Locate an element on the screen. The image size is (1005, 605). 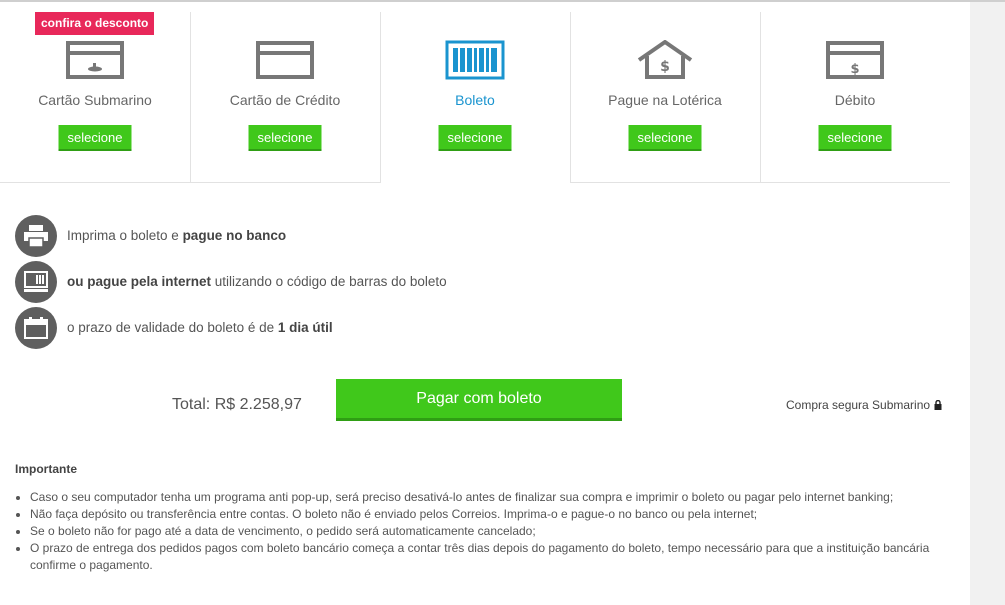
tab-loterica: $ Pague na Lotérica selecione is located at coordinates (665, 97).